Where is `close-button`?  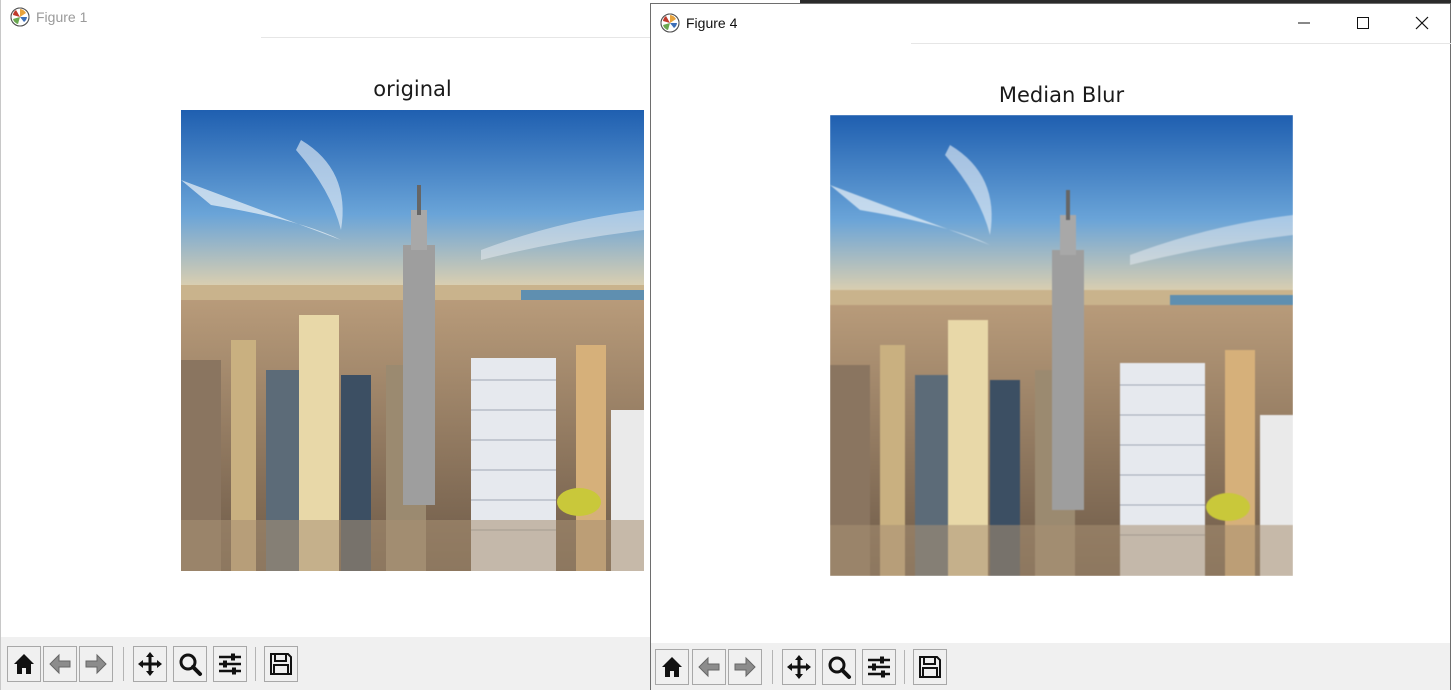 close-button is located at coordinates (1422, 23).